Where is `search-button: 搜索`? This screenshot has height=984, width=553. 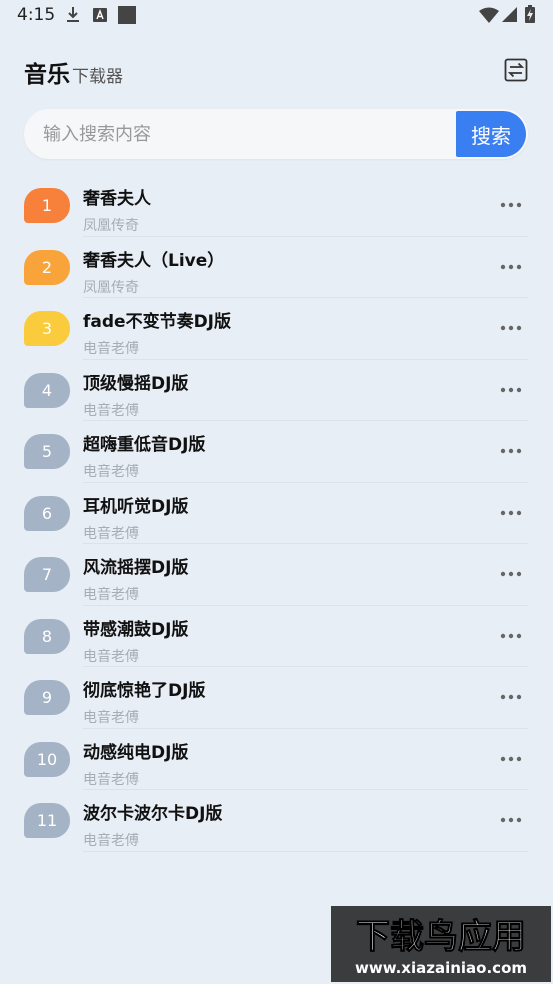 search-button: 搜索 is located at coordinates (491, 134).